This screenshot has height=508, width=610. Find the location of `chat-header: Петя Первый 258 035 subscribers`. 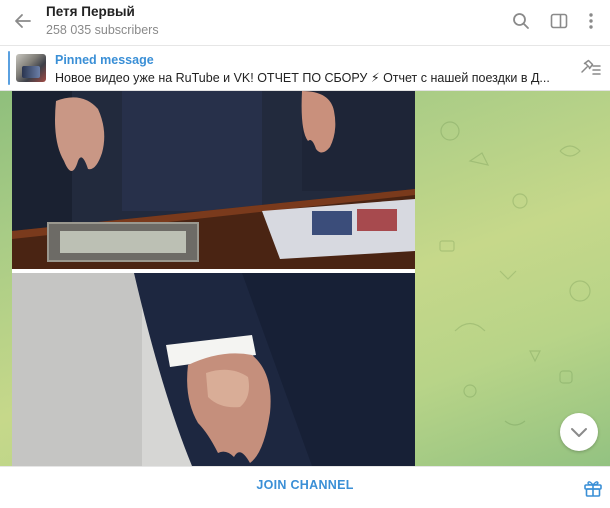

chat-header: Петя Первый 258 035 subscribers is located at coordinates (305, 23).